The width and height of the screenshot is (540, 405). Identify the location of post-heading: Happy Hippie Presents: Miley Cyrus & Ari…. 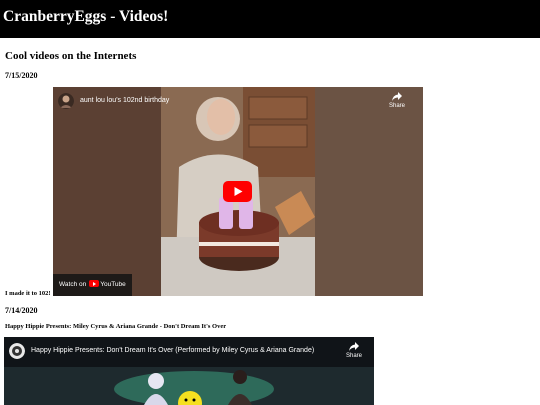
(116, 326).